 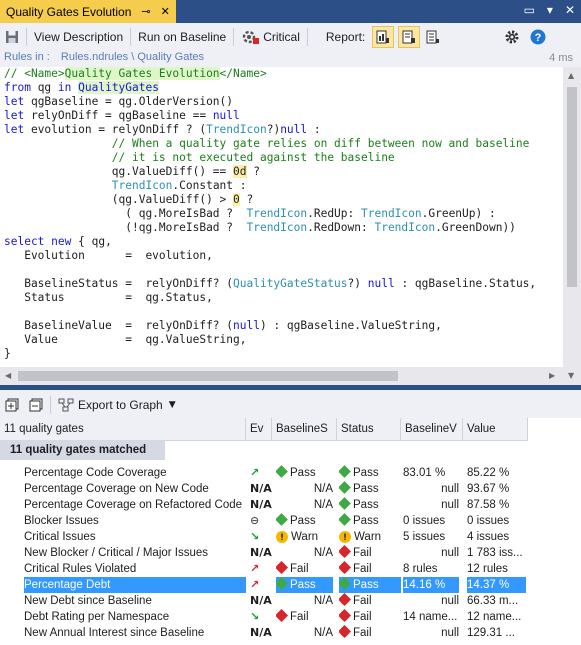 I want to click on critical-button: Critical, so click(x=270, y=37).